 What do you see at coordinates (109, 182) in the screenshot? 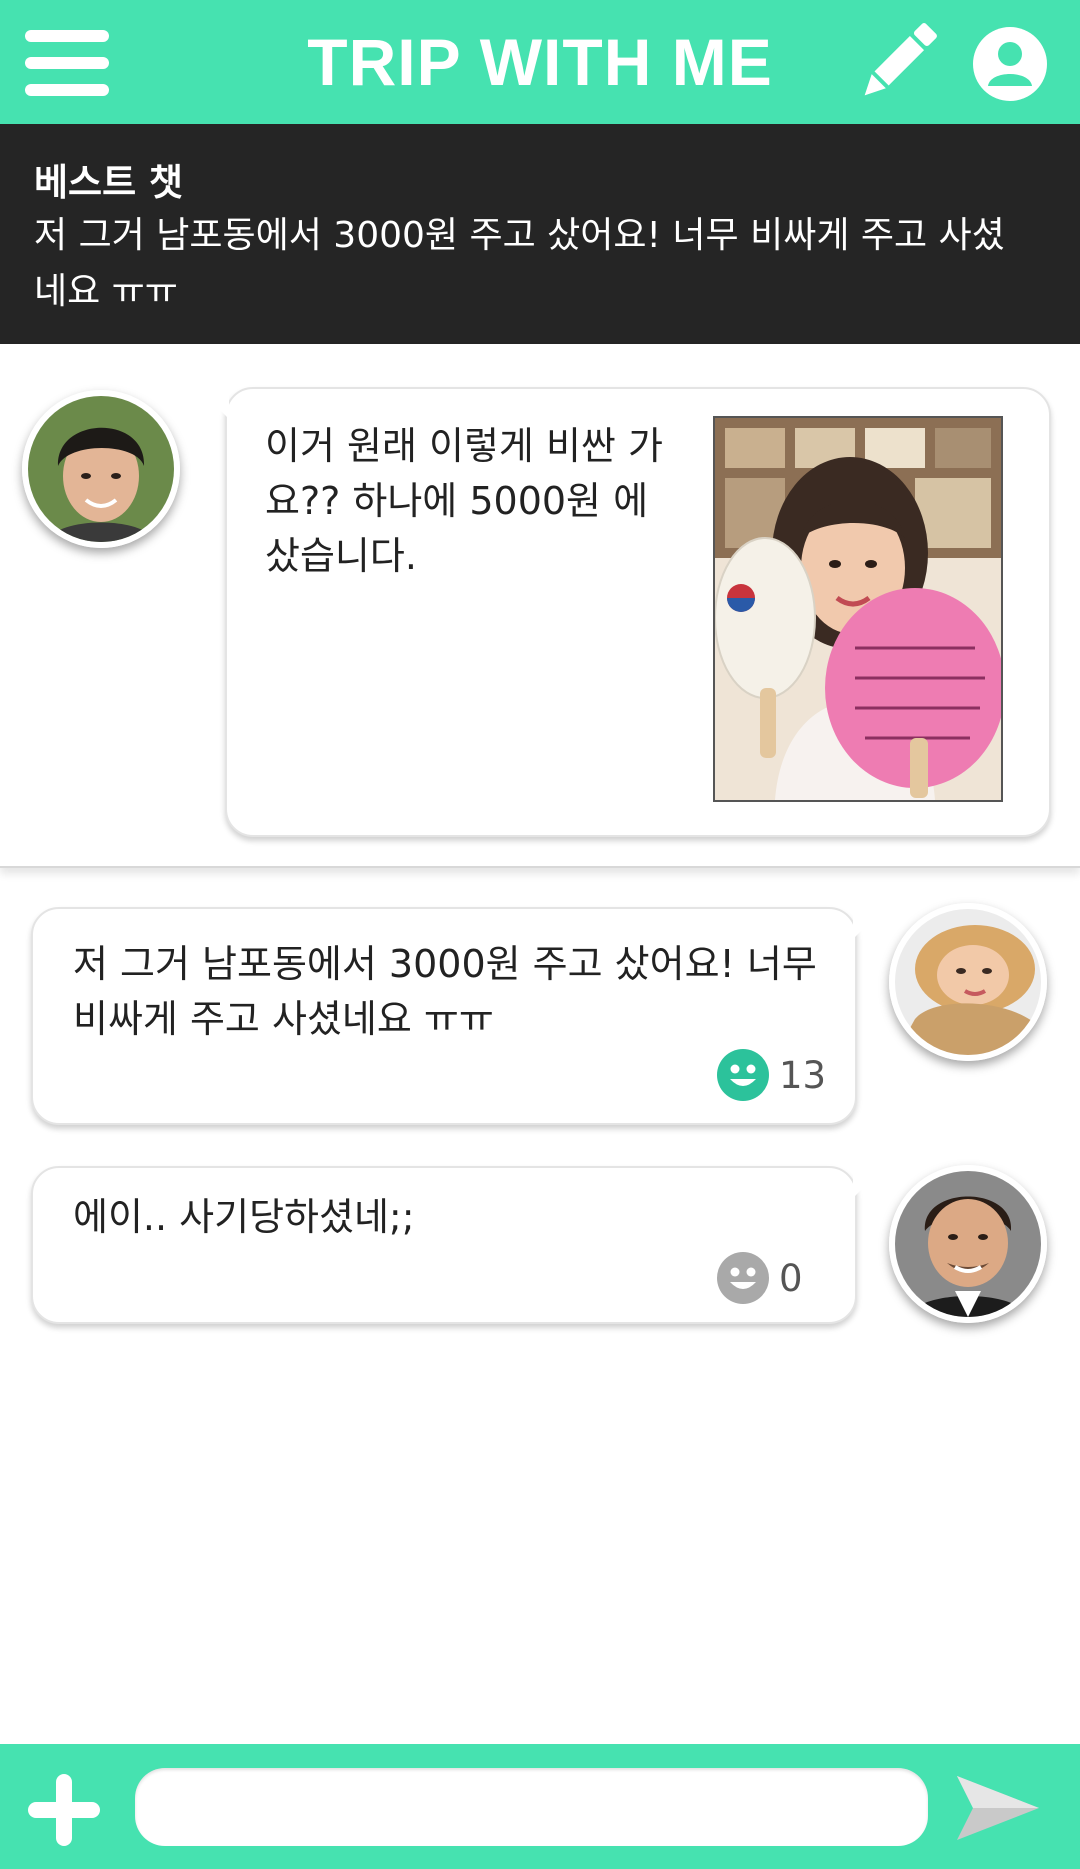
I see `best-chat-title: 베스트 챗` at bounding box center [109, 182].